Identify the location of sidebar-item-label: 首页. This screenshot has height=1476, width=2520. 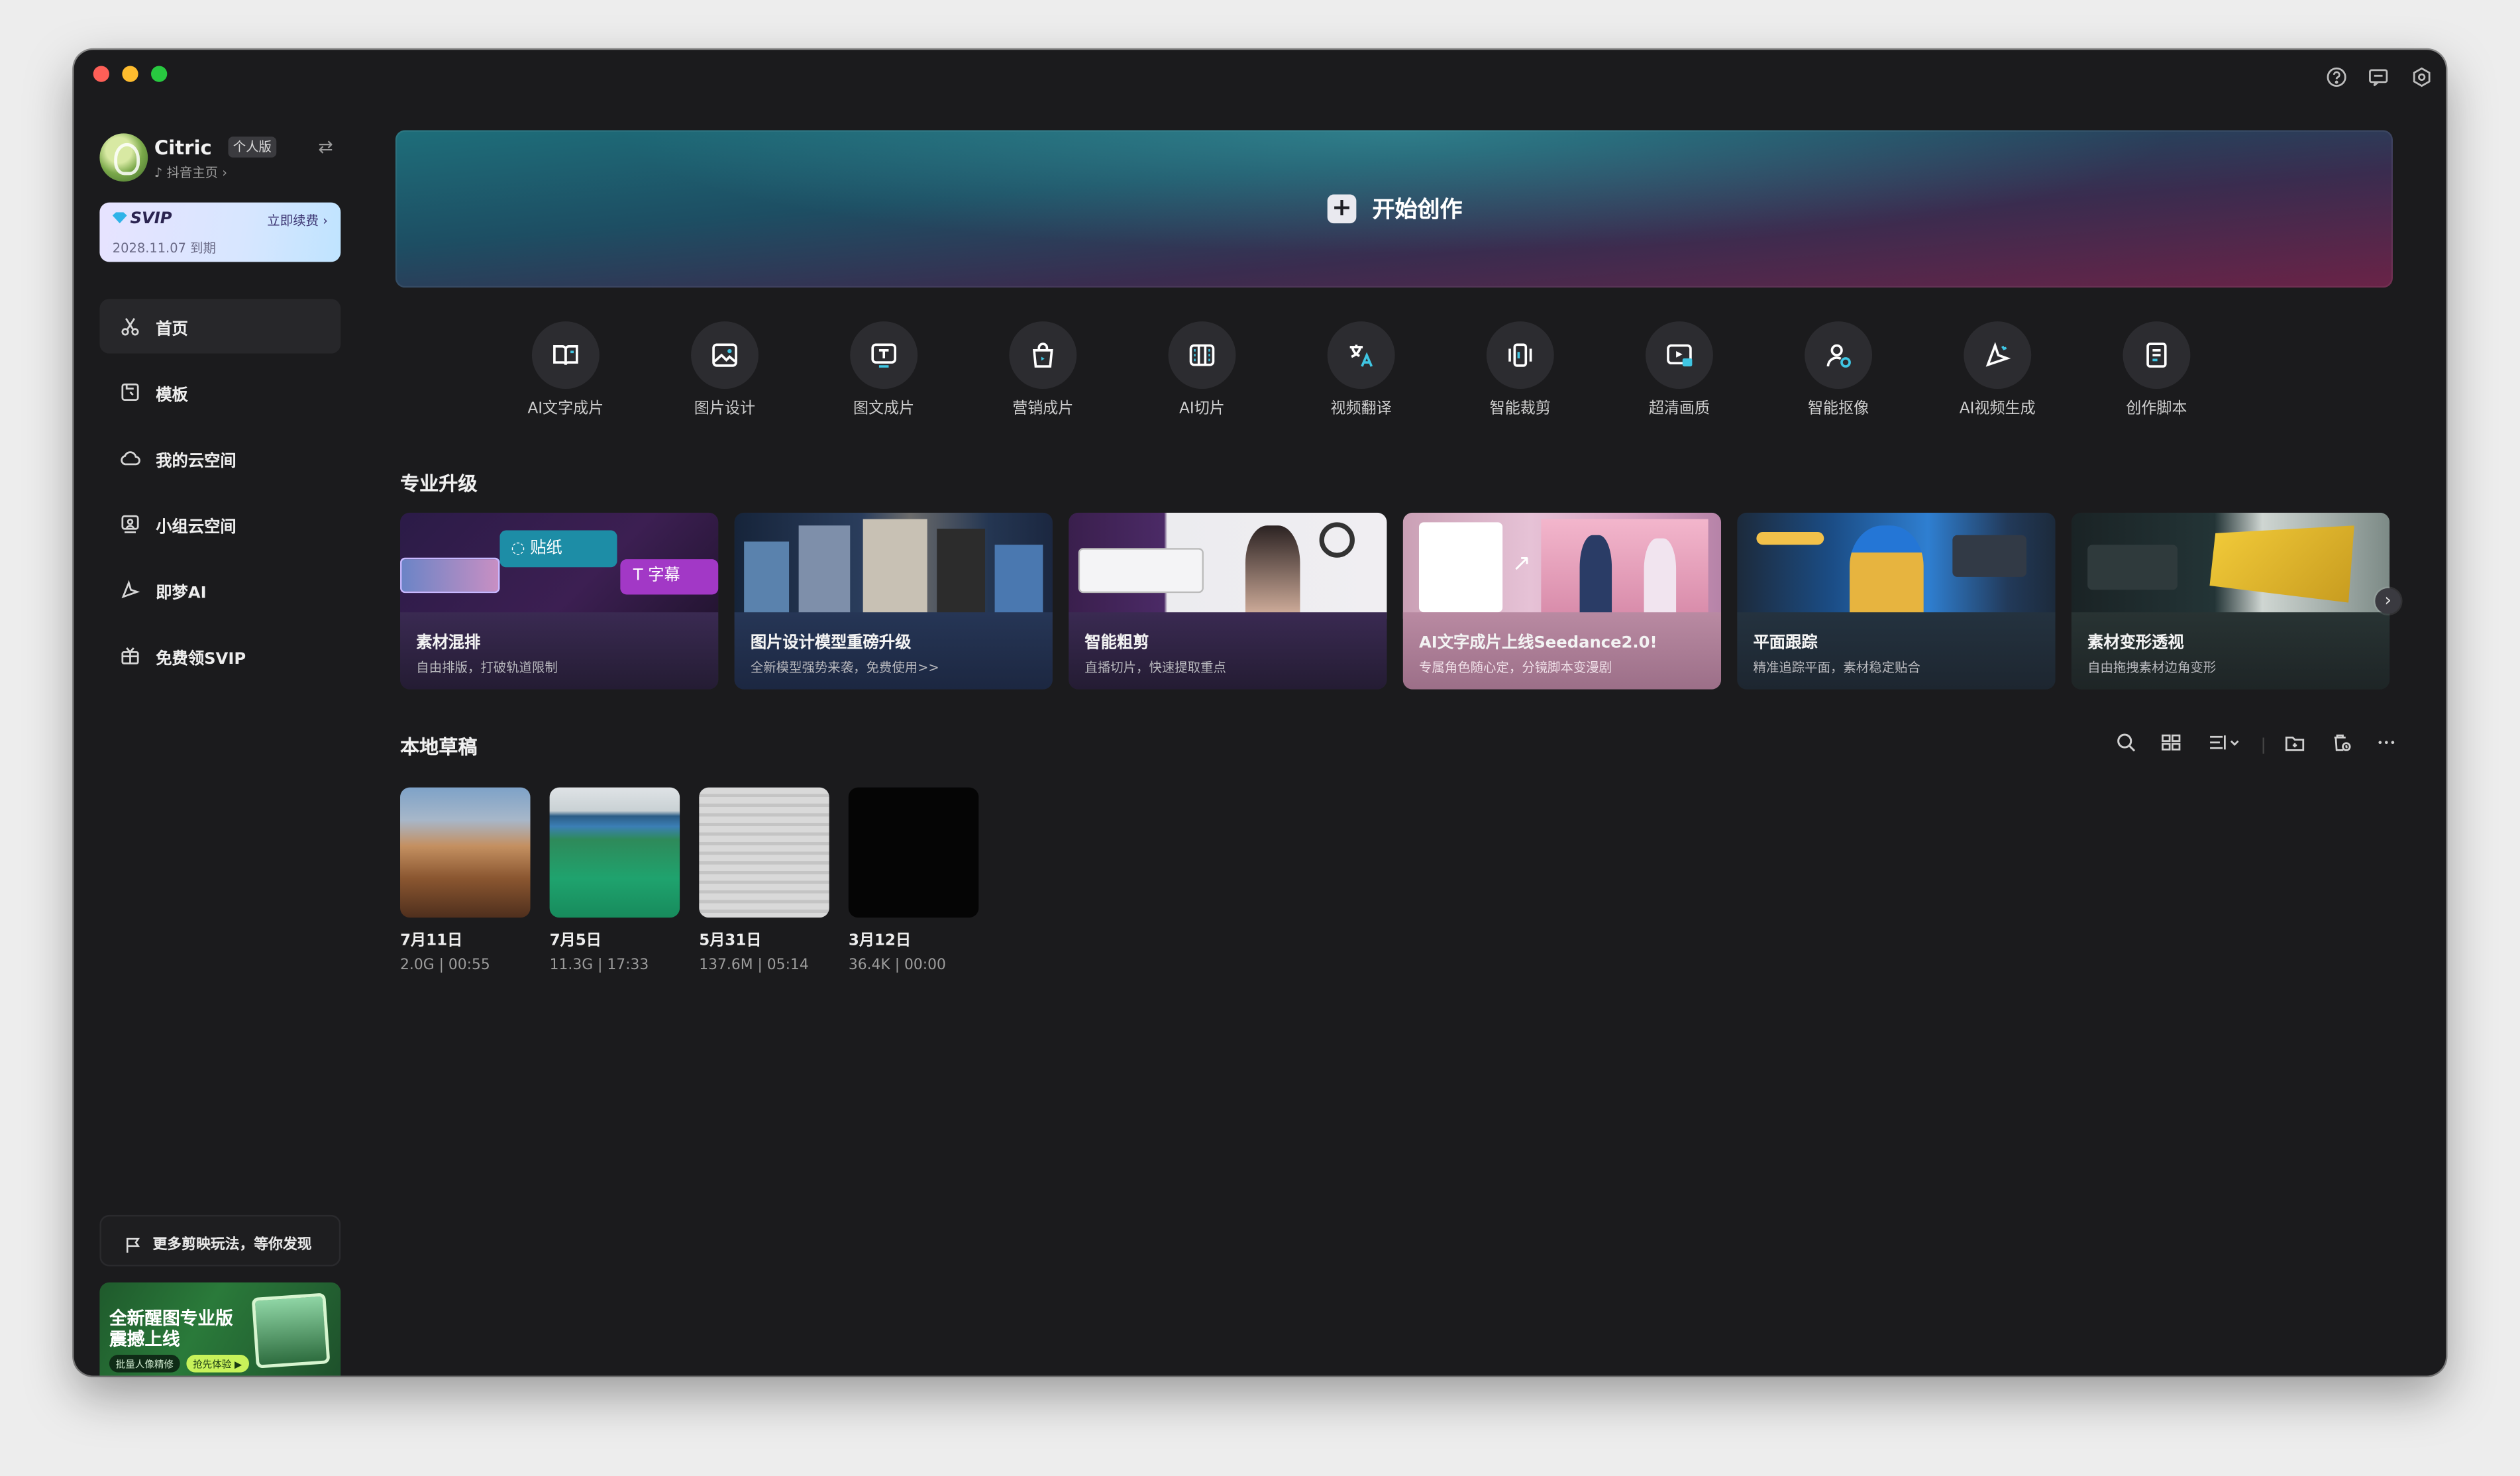
(172, 330).